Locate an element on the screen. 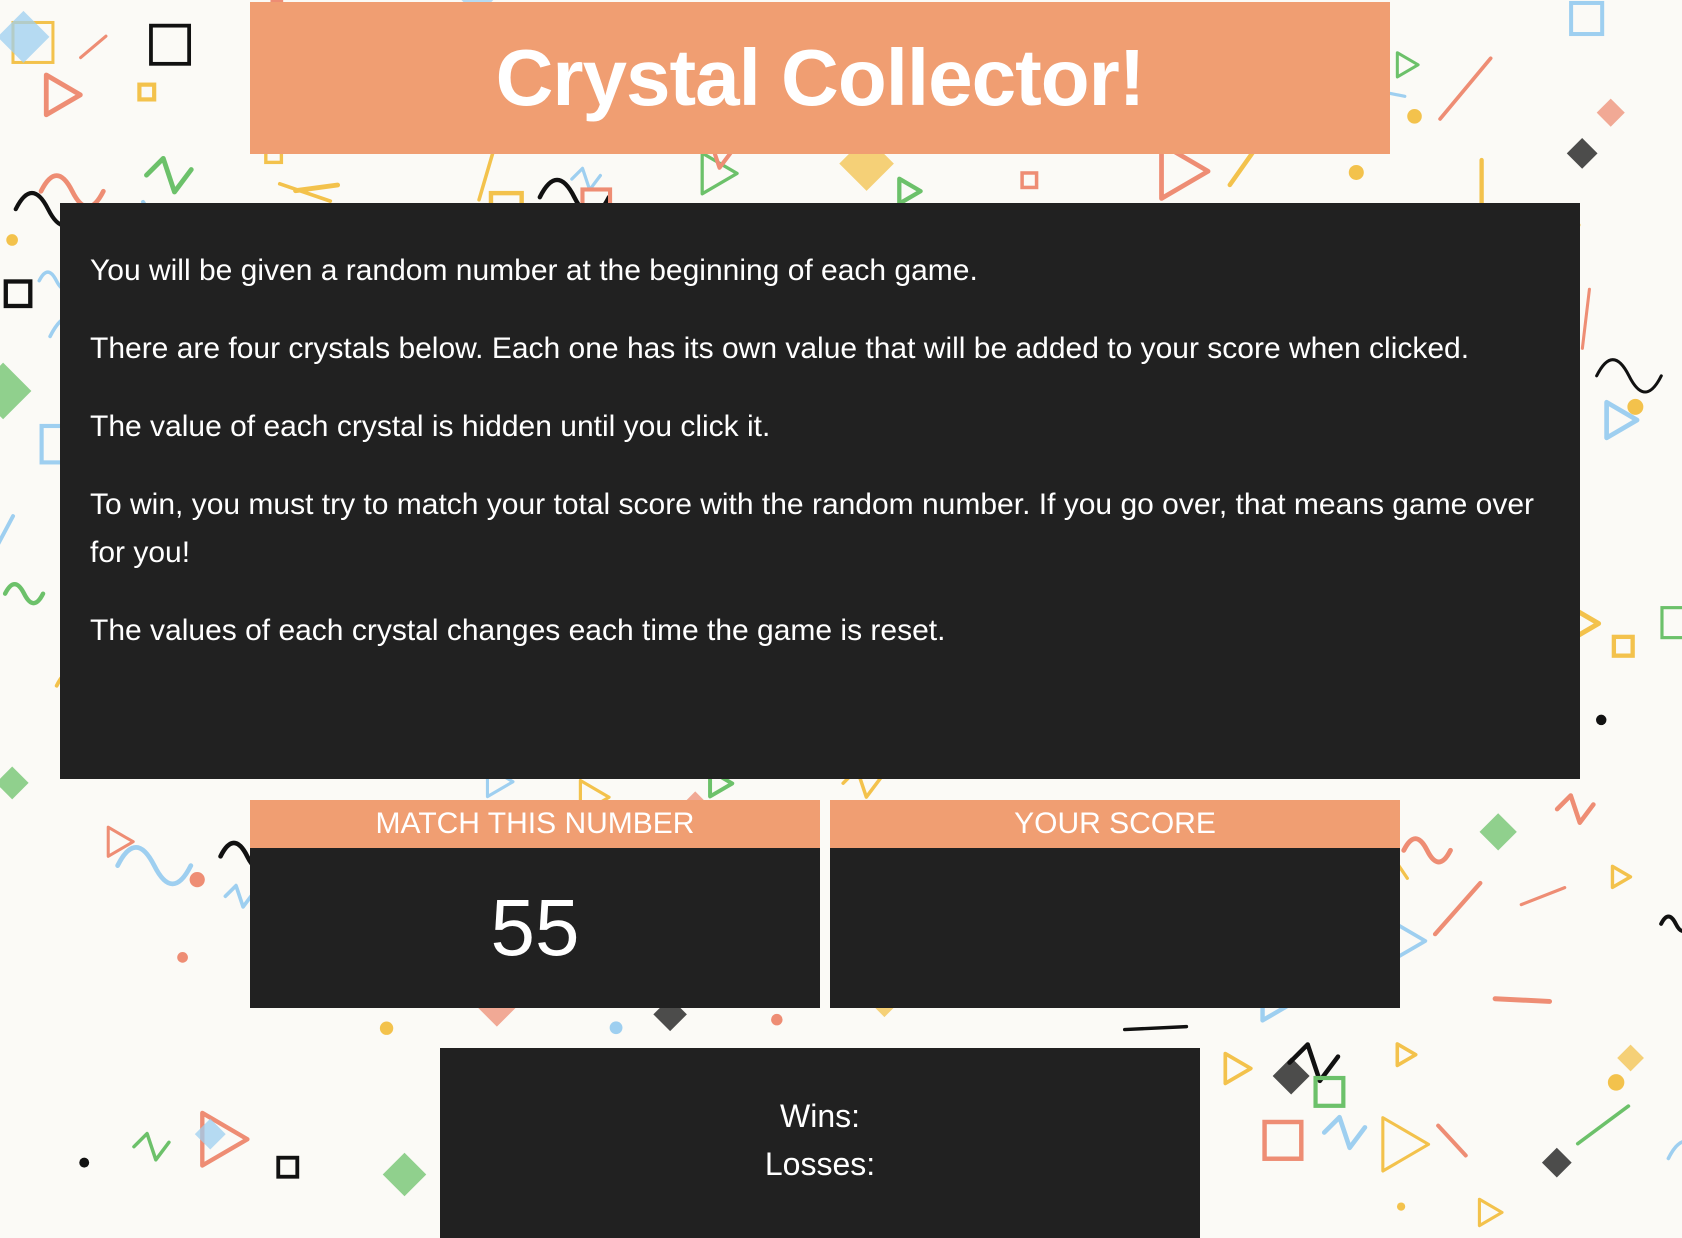 This screenshot has width=1682, height=1238. losses-label: Losses: is located at coordinates (820, 1164).